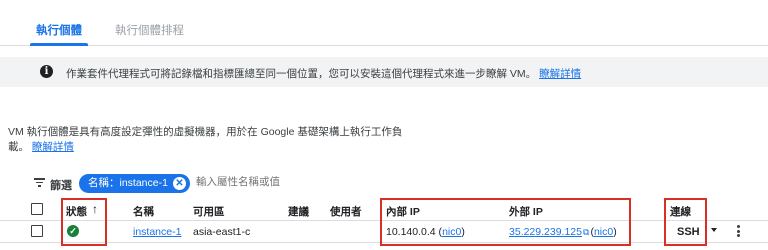 This screenshot has height=250, width=768. Describe the element at coordinates (411, 232) in the screenshot. I see `internal-ip-value: 10.140.0.4` at that location.